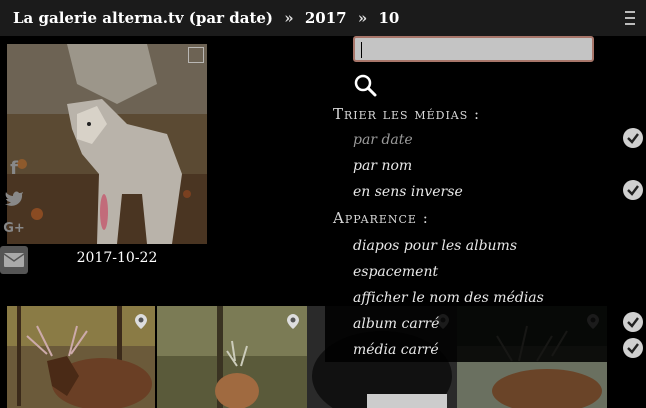  What do you see at coordinates (381, 218) in the screenshot?
I see `appearance-section-title: Apparence :` at bounding box center [381, 218].